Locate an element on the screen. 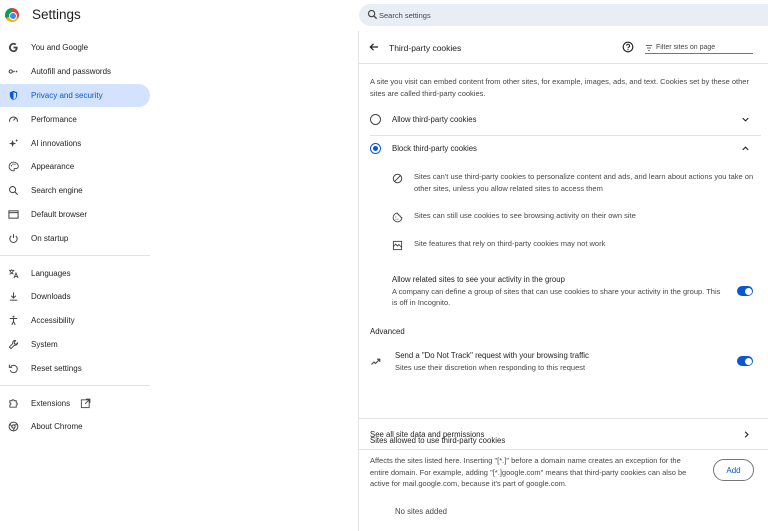  filter-input is located at coordinates (704, 47).